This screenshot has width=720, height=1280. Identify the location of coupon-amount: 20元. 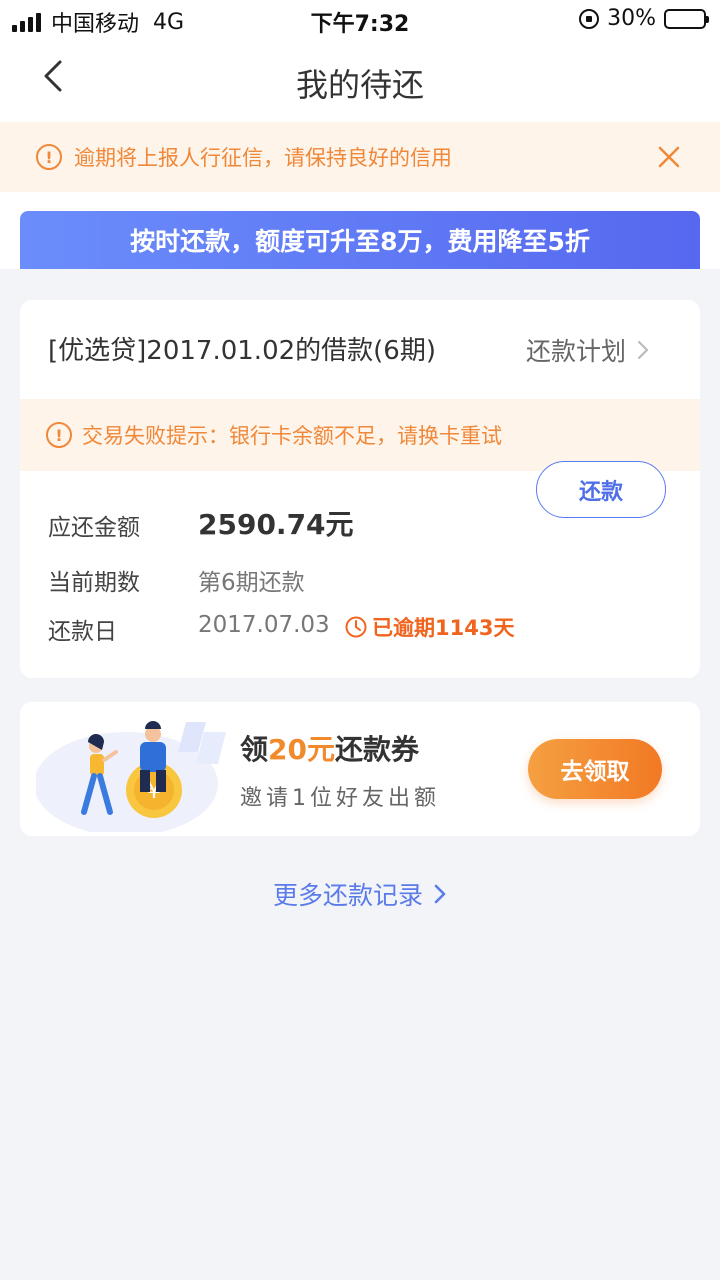
(301, 749).